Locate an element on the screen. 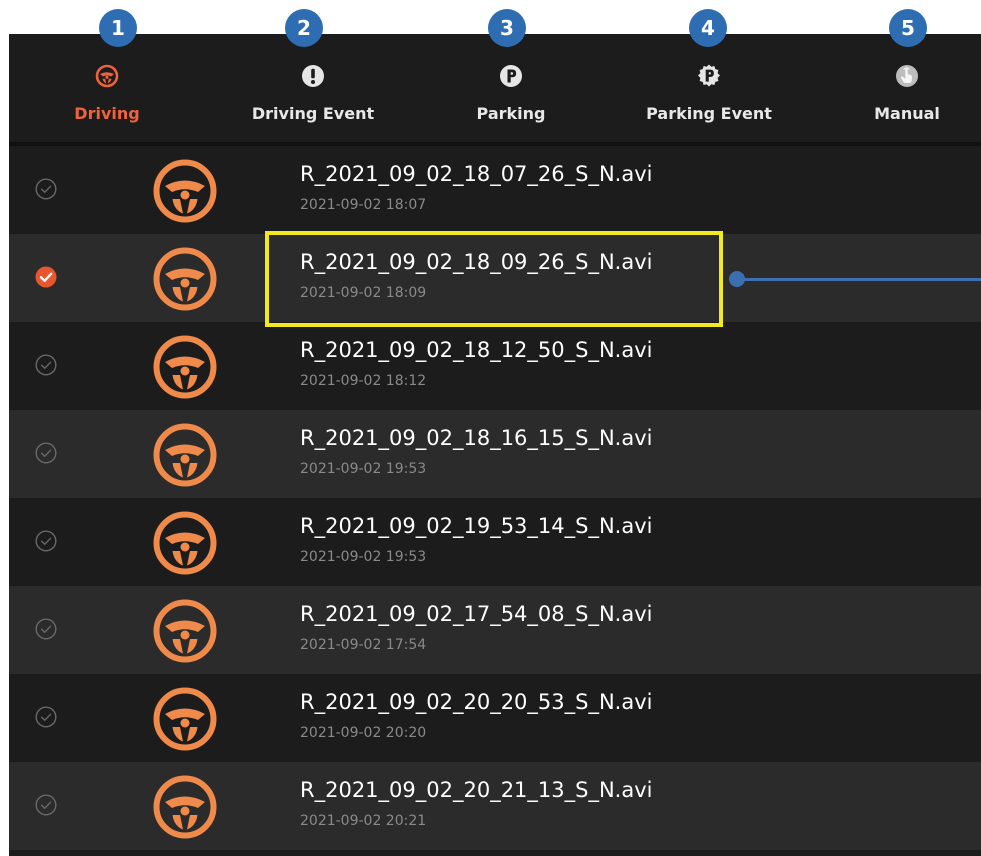 The height and width of the screenshot is (856, 981). tab-label-parking-event: Parking Event is located at coordinates (709, 113).